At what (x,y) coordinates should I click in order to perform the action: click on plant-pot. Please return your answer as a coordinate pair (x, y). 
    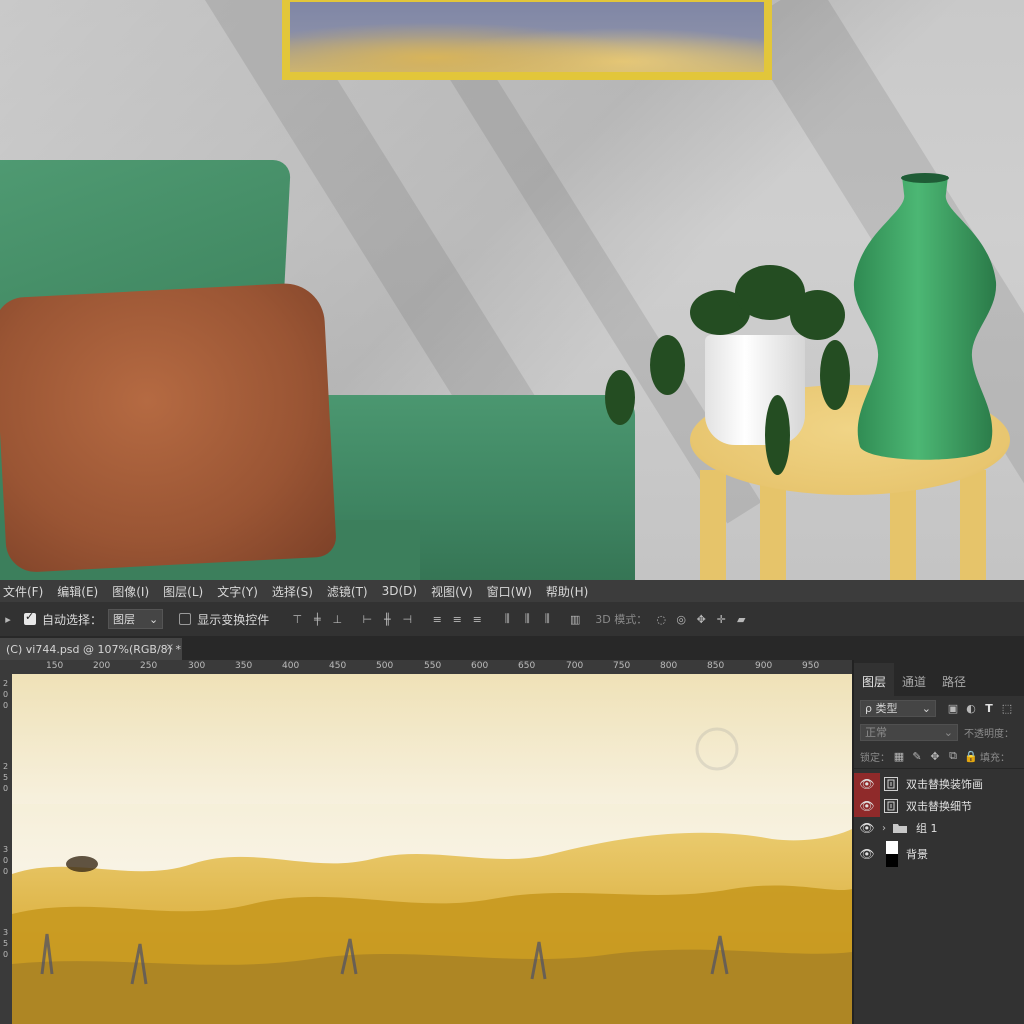
    Looking at the image, I should click on (755, 390).